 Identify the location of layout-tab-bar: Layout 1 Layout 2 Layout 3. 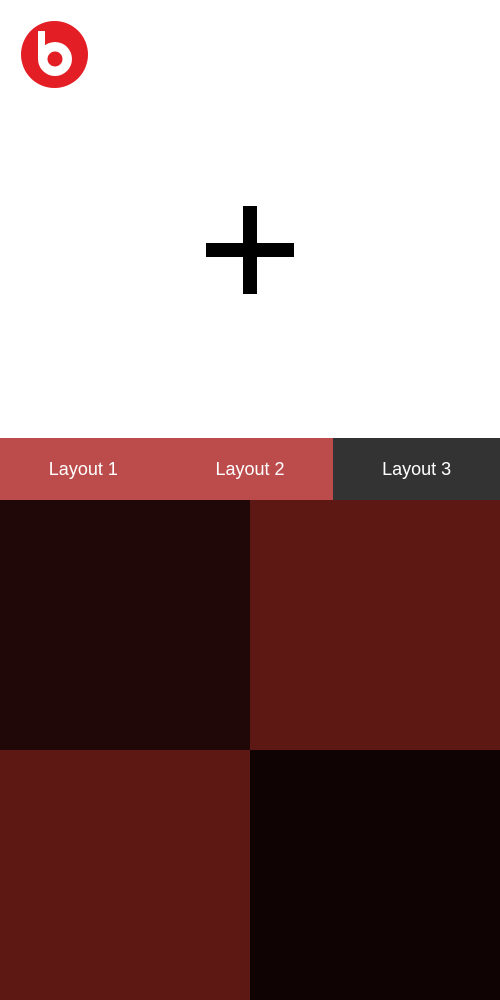
(250, 469).